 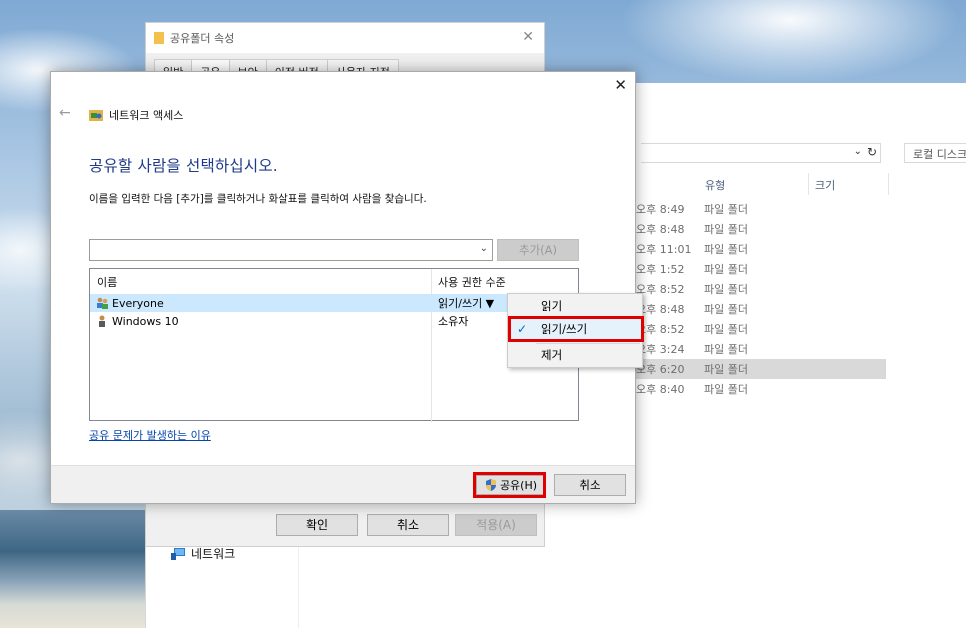 I want to click on apply-button: 적용(A), so click(x=496, y=525).